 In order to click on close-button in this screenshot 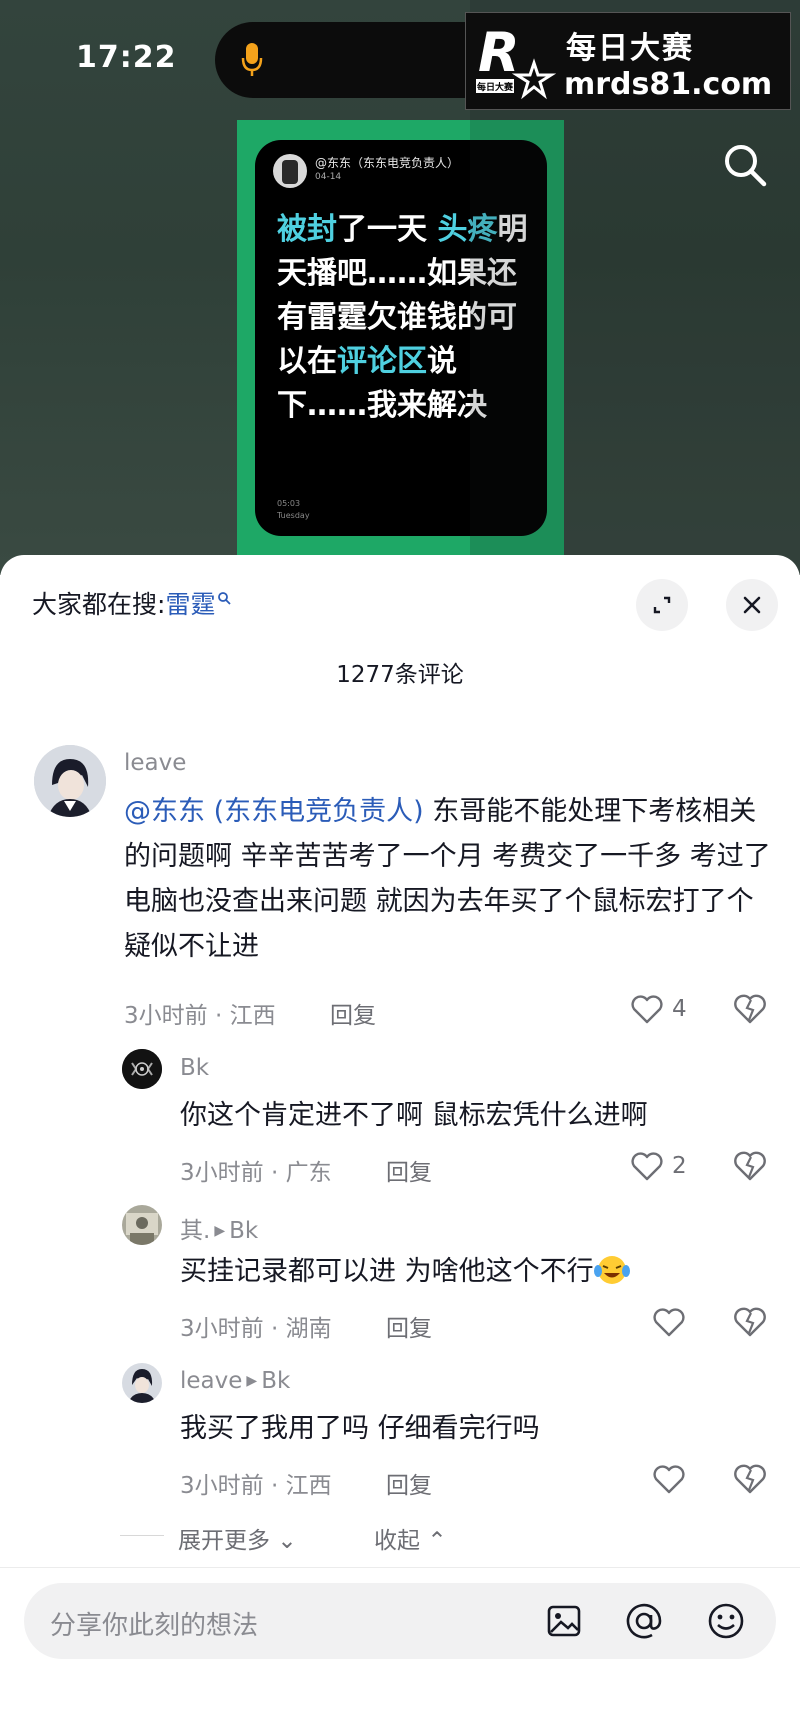, I will do `click(752, 605)`.